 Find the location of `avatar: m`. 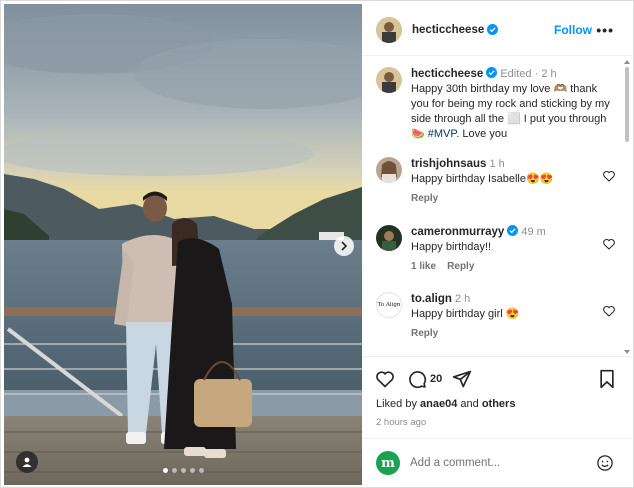

avatar: m is located at coordinates (388, 463).